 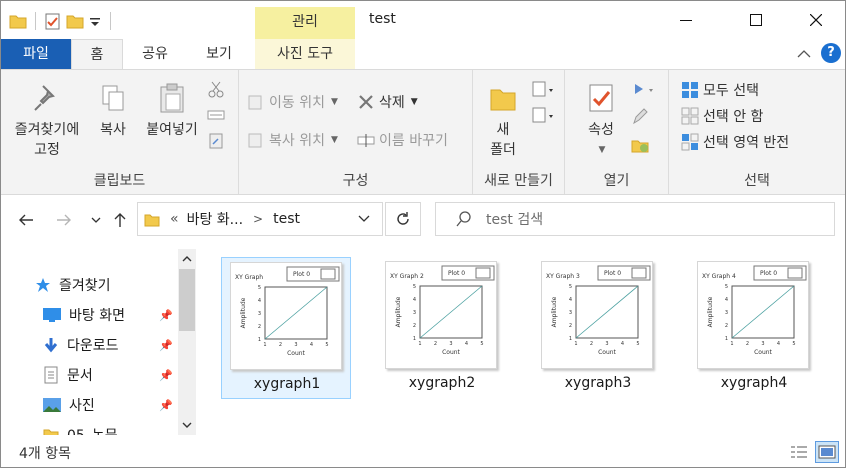 I want to click on tab-home: 홈, so click(x=97, y=54).